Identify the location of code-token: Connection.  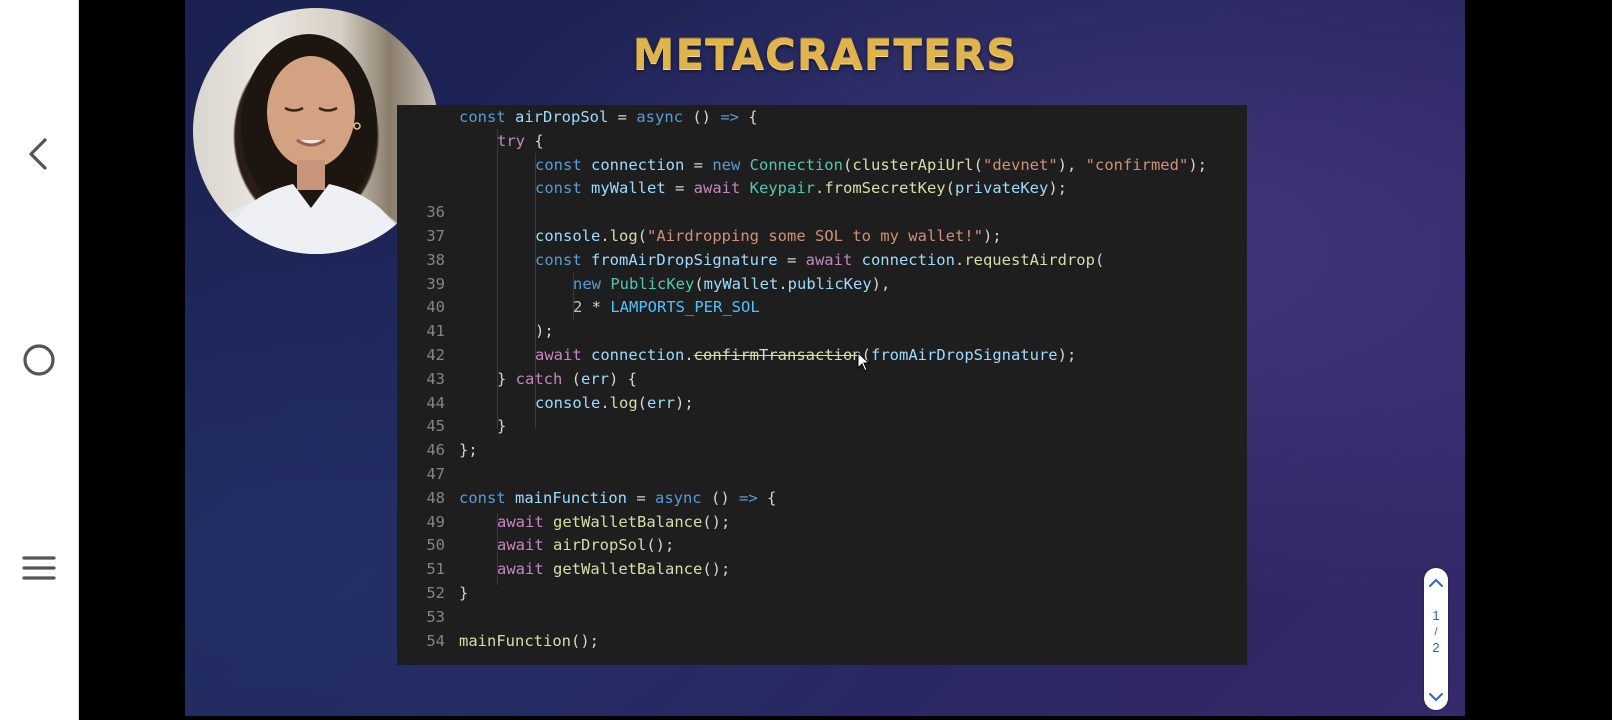
(796, 164).